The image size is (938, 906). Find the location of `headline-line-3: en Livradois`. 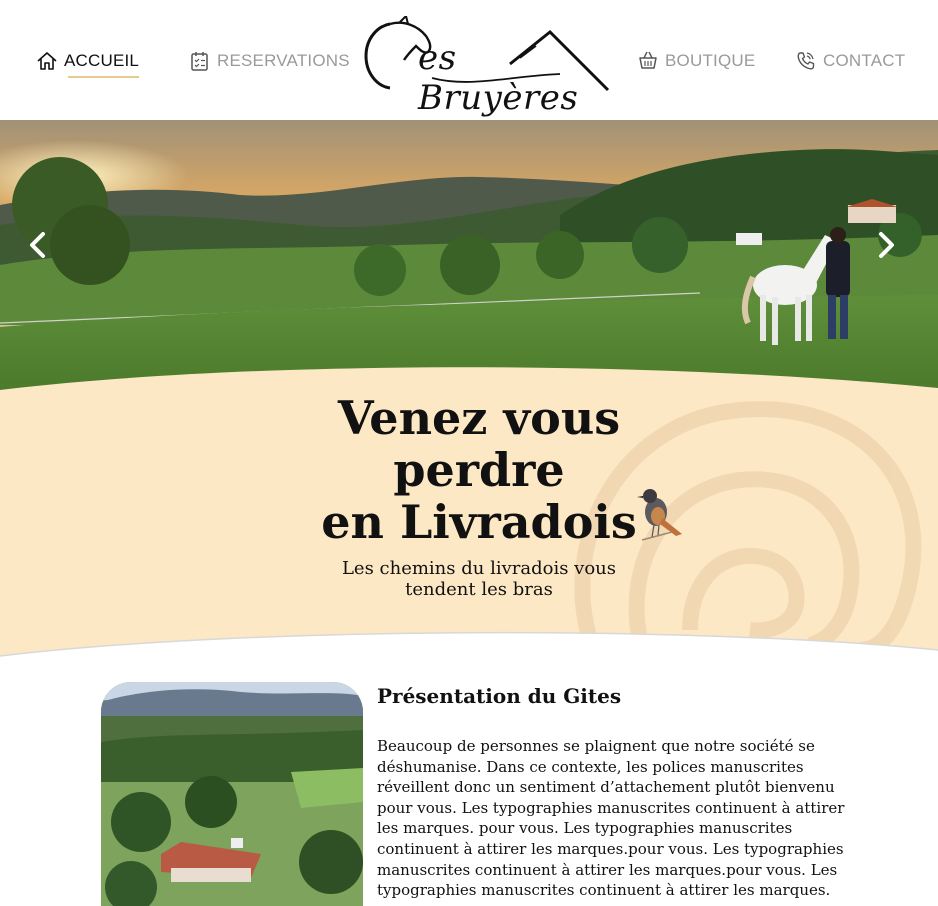

headline-line-3: en Livradois is located at coordinates (479, 522).